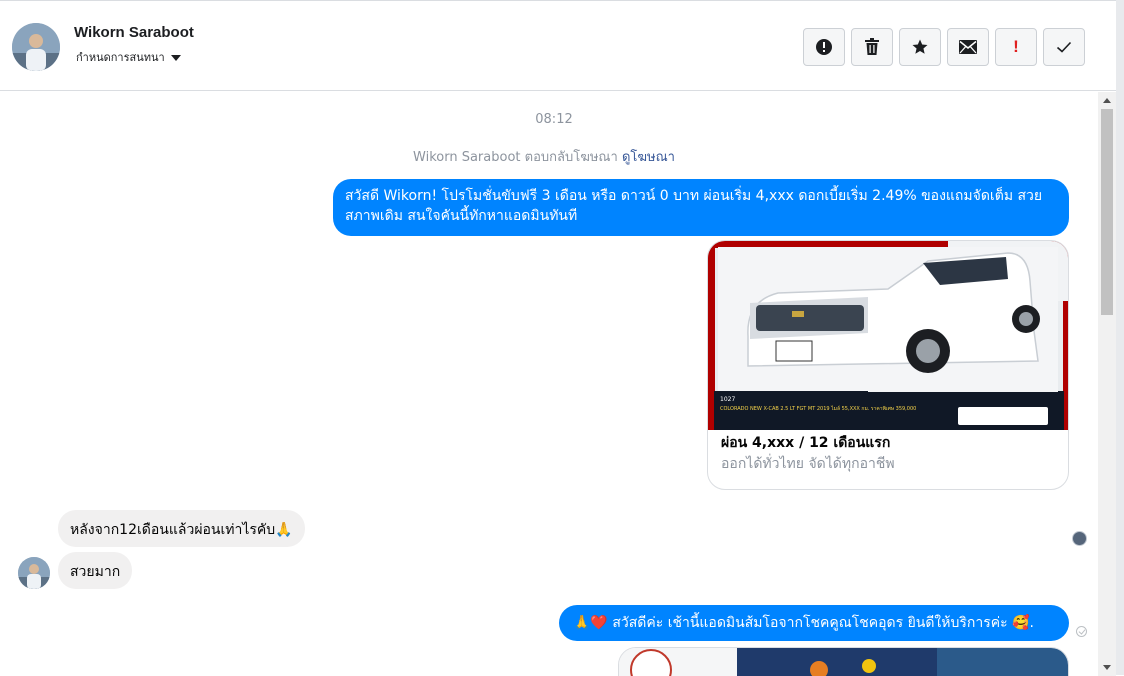  I want to click on scrollbar-thumb, so click(1107, 212).